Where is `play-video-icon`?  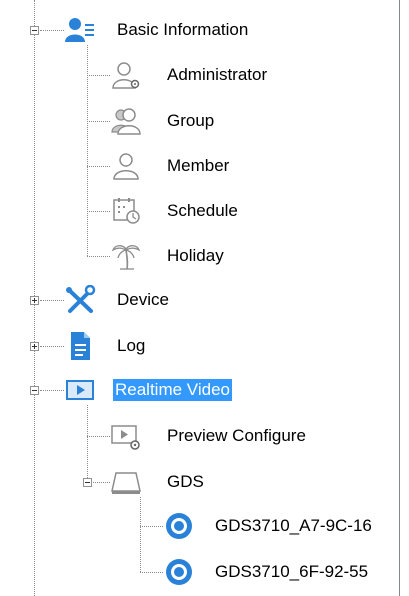 play-video-icon is located at coordinates (80, 390).